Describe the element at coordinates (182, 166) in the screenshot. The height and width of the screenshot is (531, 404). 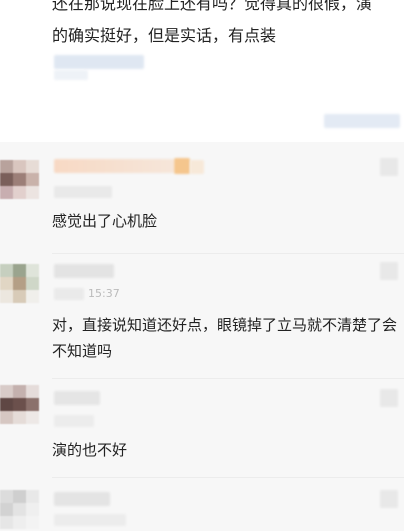
I see `badge-blurred` at that location.